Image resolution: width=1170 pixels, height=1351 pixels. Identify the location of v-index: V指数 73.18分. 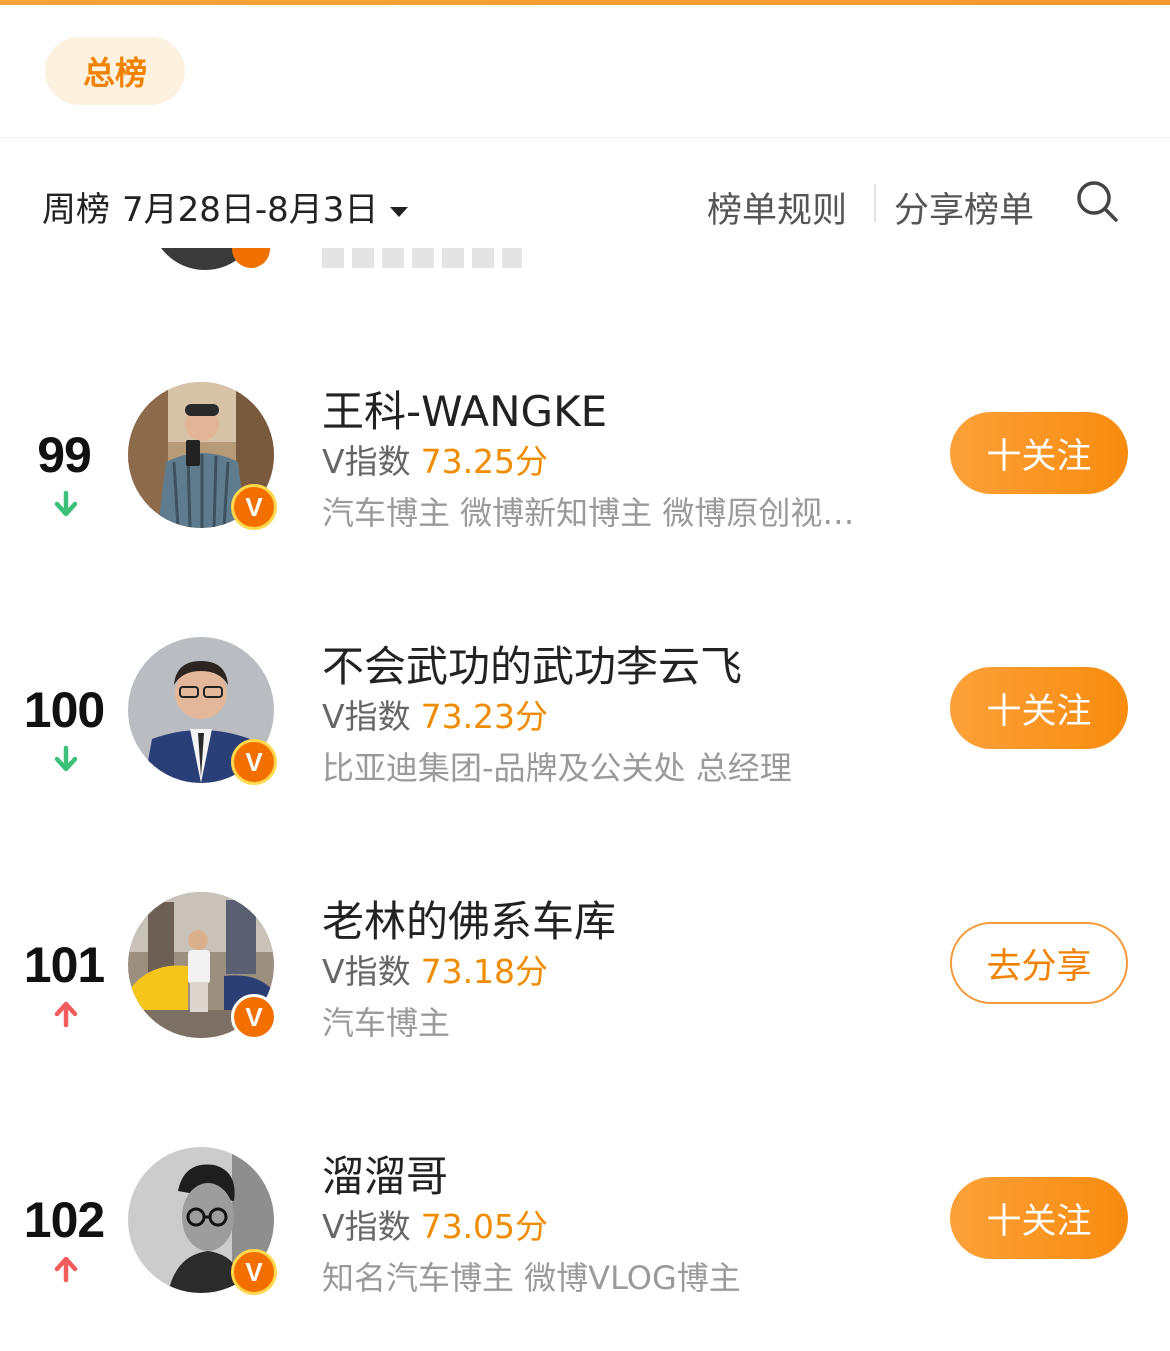
(435, 969).